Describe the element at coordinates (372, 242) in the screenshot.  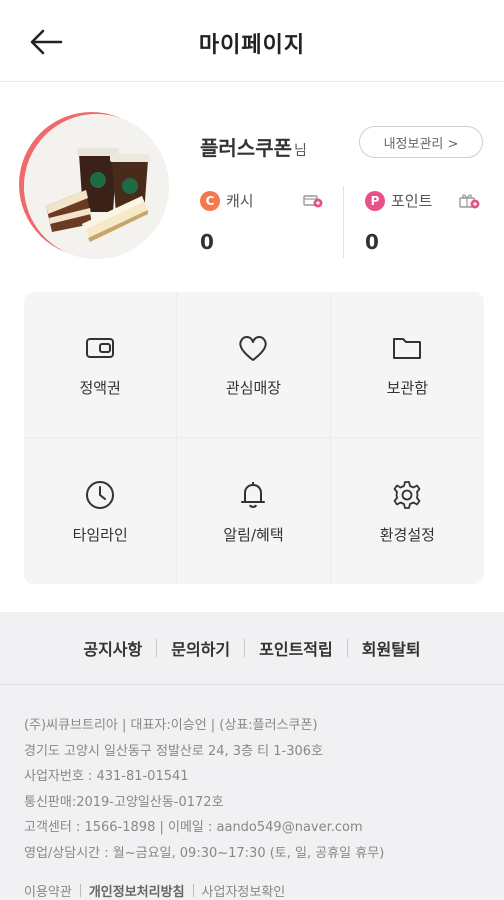
I see `point-amount: 0` at that location.